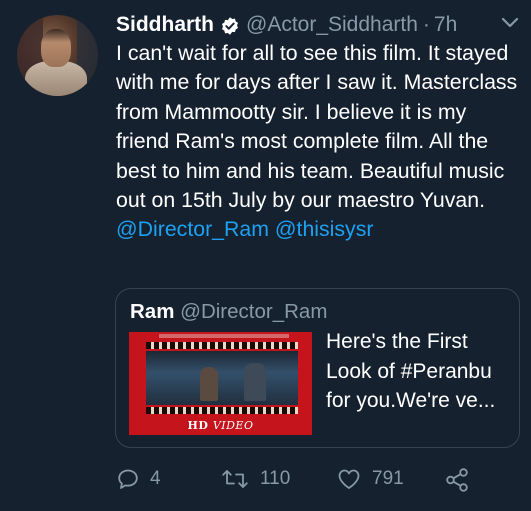  I want to click on film-strip-top, so click(222, 345).